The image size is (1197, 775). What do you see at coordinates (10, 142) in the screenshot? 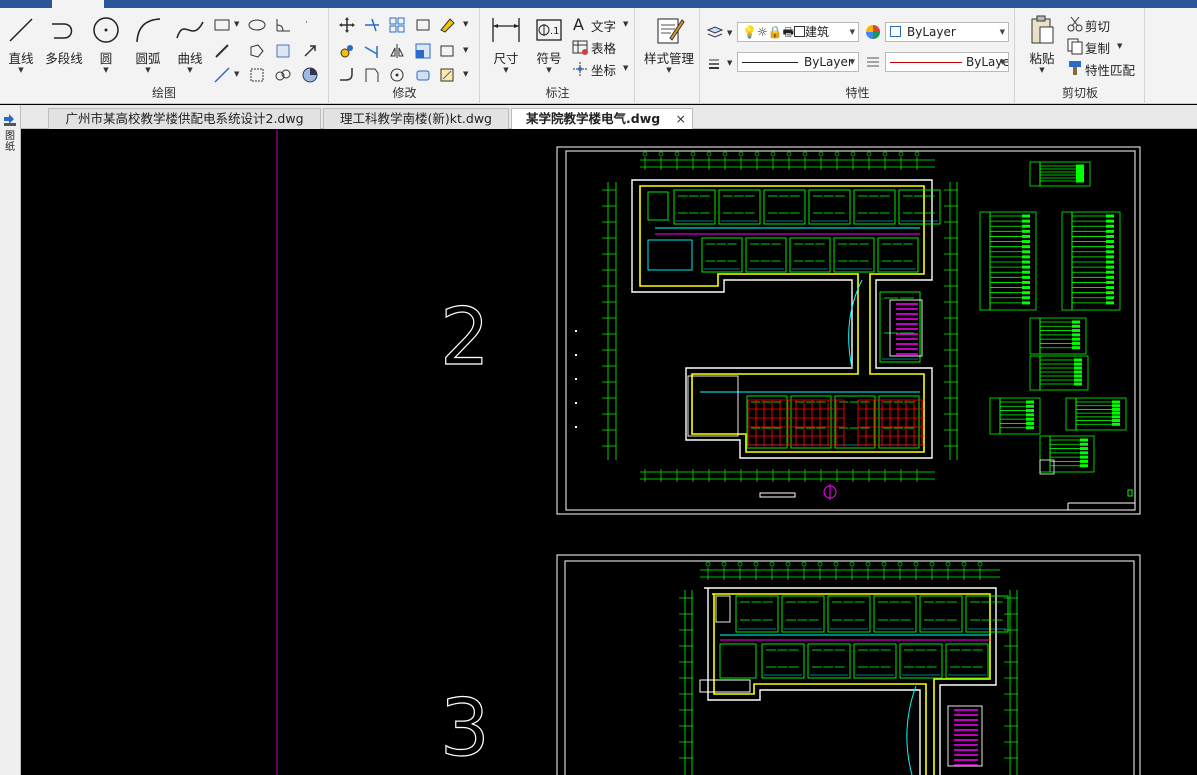
I see `sheet-sidebar-label: 图纸` at bounding box center [10, 142].